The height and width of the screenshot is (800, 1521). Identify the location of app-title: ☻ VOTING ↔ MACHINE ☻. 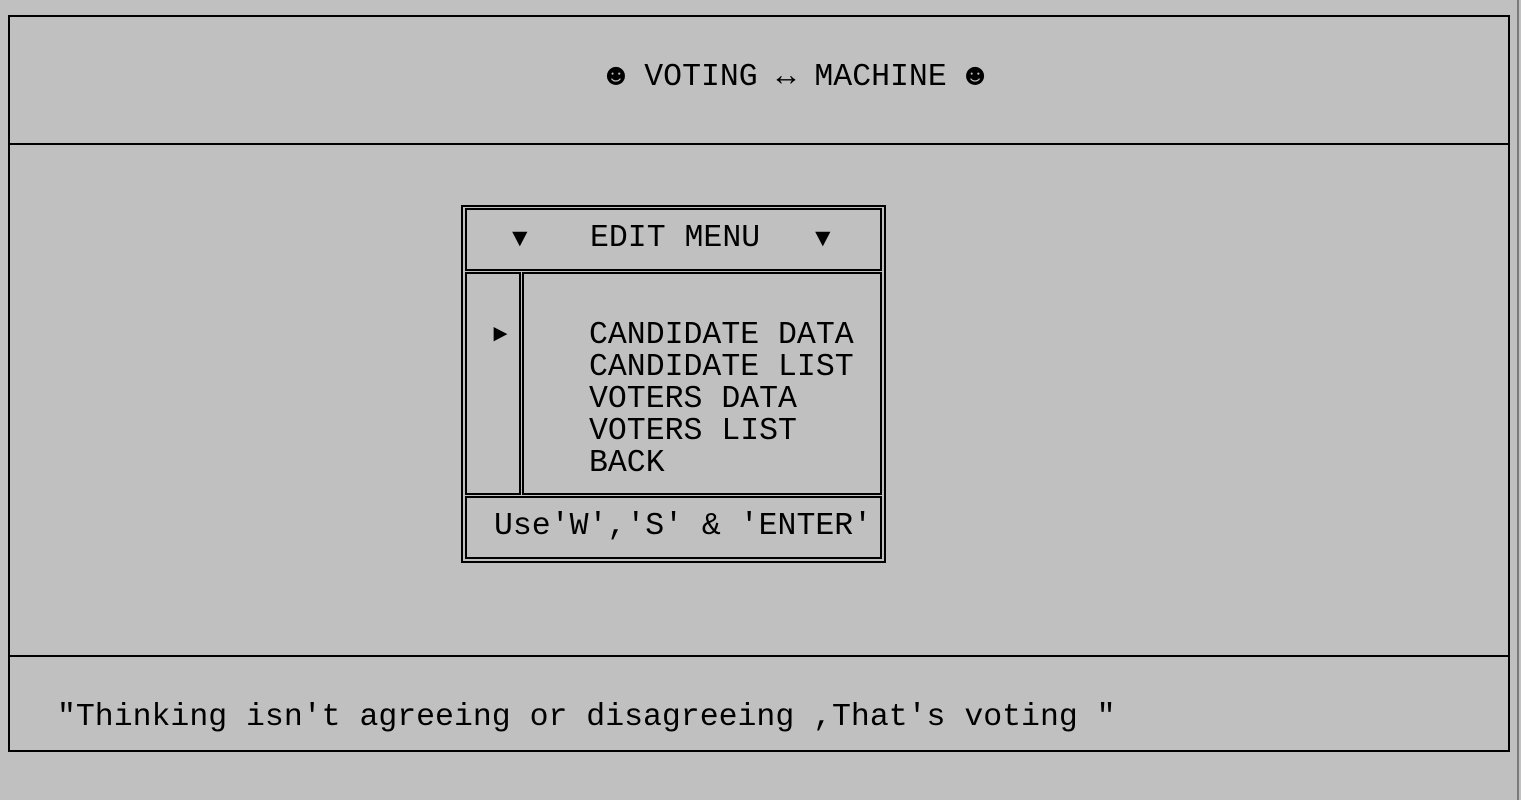
(795, 77).